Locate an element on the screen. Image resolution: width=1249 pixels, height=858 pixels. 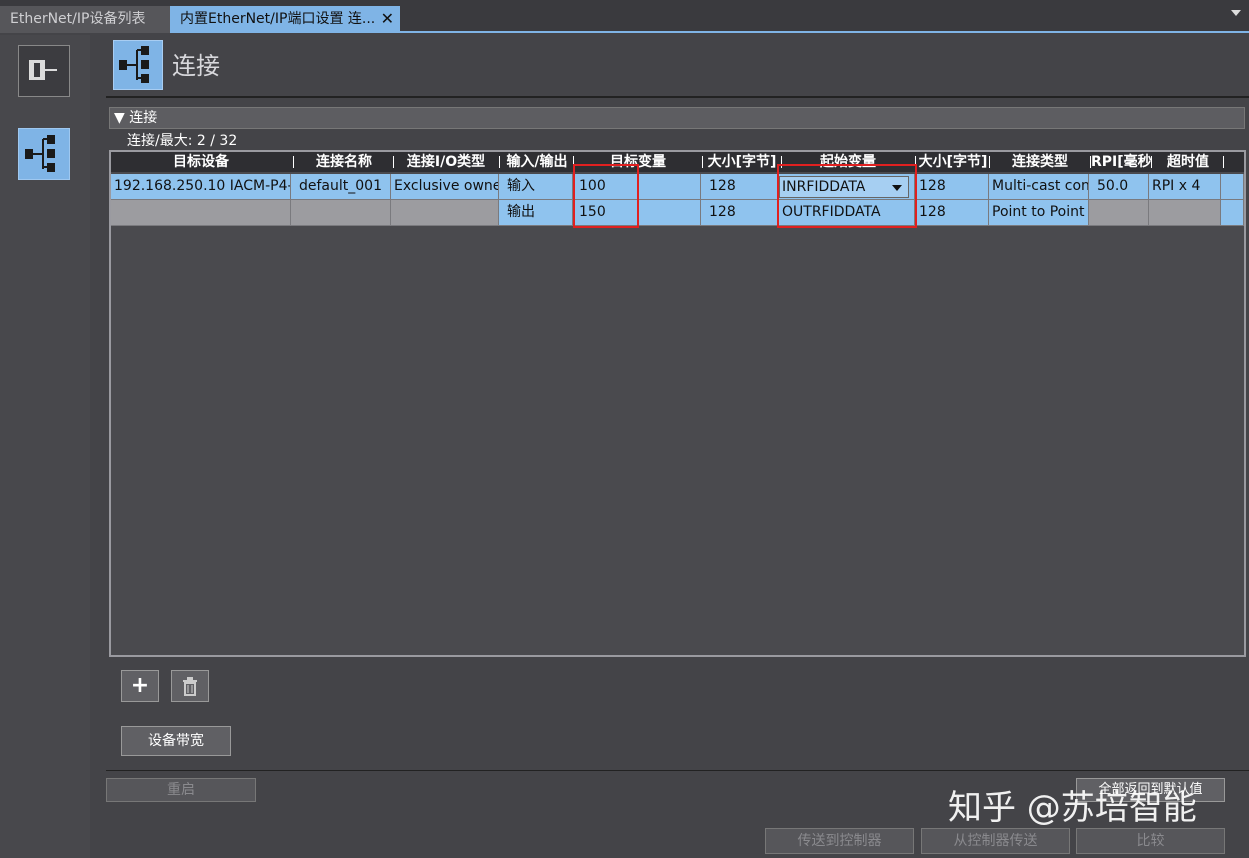
sidebar-item-connections is located at coordinates (44, 154).